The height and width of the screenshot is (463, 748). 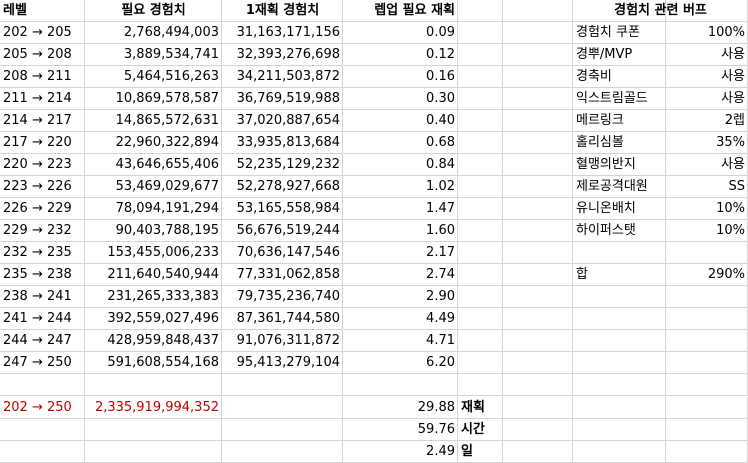 I want to click on column-header: 렙업 필요 재획, so click(x=400, y=11).